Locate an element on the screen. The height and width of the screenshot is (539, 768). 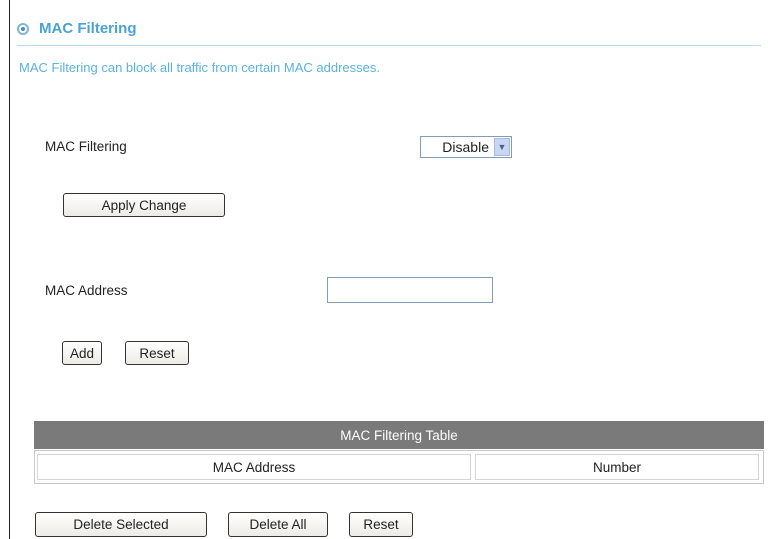
delete-selected-button: Delete Selected is located at coordinates (121, 524).